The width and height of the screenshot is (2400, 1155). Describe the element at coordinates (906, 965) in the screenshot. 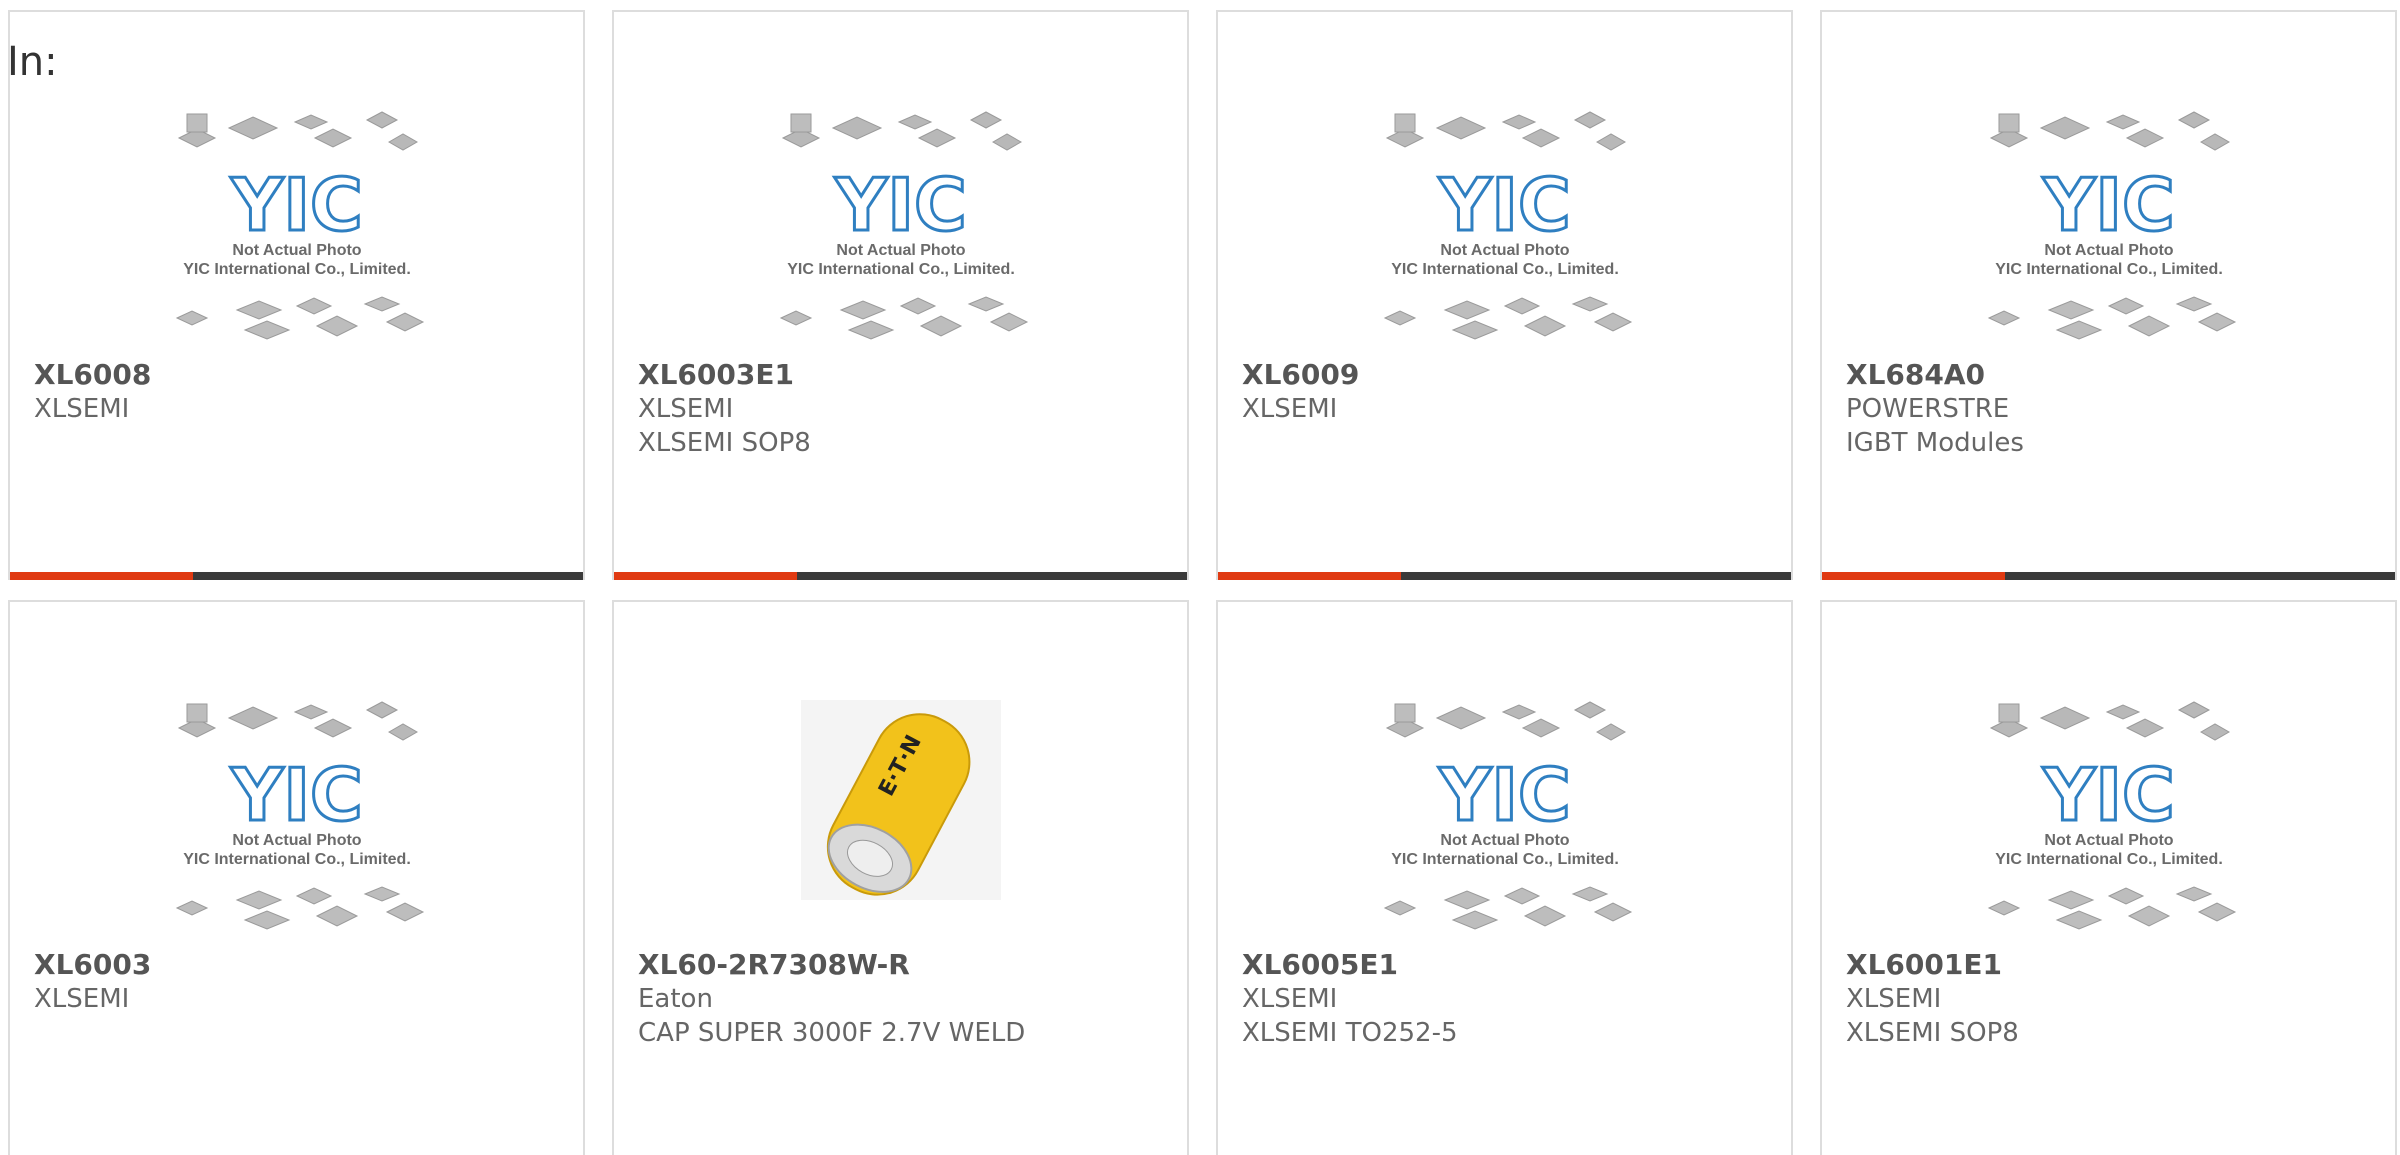

I see `part-number: XL60-2R7308W-R` at that location.